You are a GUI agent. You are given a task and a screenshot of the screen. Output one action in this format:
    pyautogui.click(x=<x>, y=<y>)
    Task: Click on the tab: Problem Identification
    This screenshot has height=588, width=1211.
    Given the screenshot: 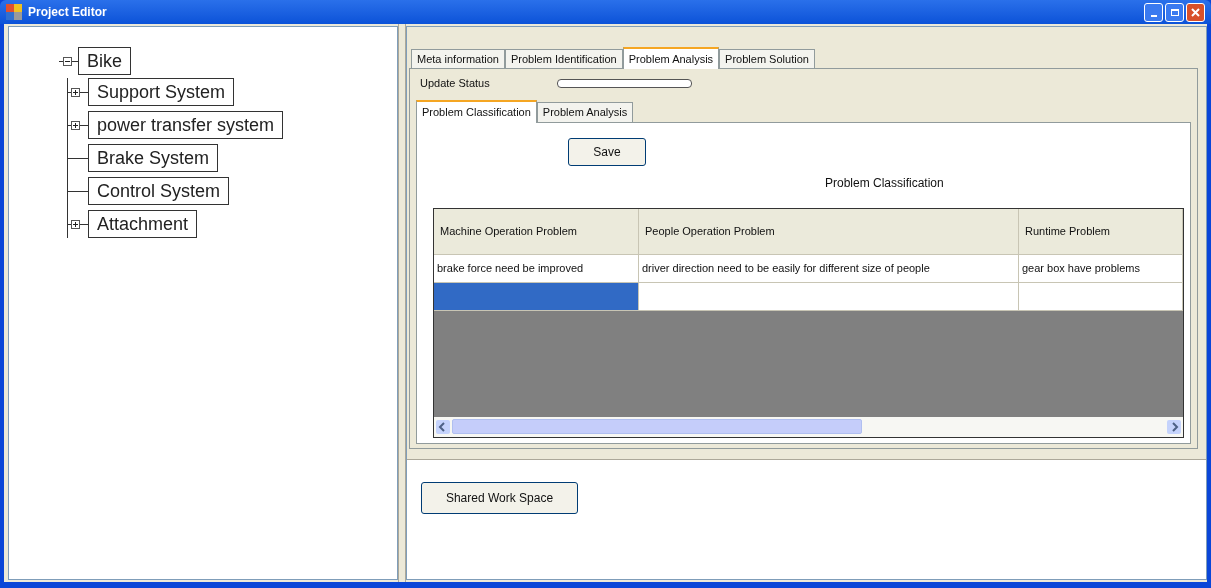 What is the action you would take?
    pyautogui.click(x=563, y=58)
    